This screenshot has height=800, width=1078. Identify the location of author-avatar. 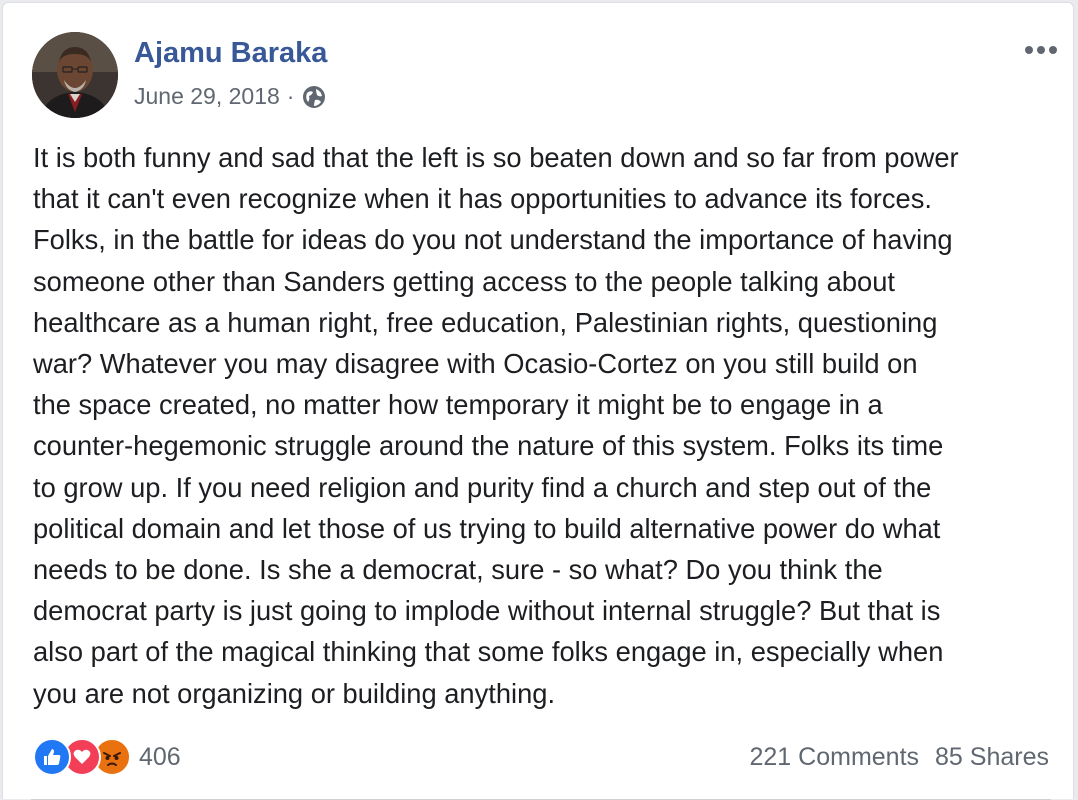
(75, 75).